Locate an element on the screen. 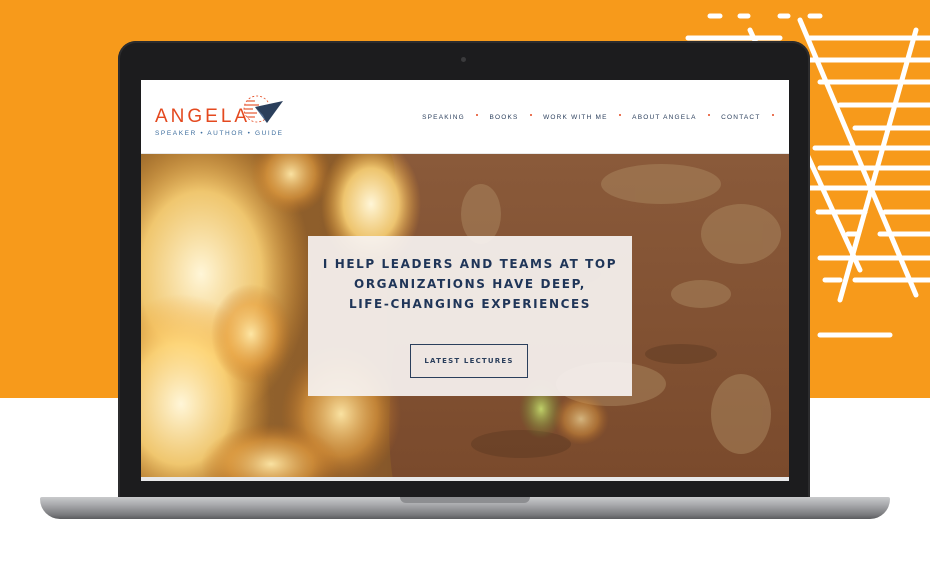 This screenshot has width=930, height=565. nav-item-work-with-me: WORK WITH ME is located at coordinates (575, 117).